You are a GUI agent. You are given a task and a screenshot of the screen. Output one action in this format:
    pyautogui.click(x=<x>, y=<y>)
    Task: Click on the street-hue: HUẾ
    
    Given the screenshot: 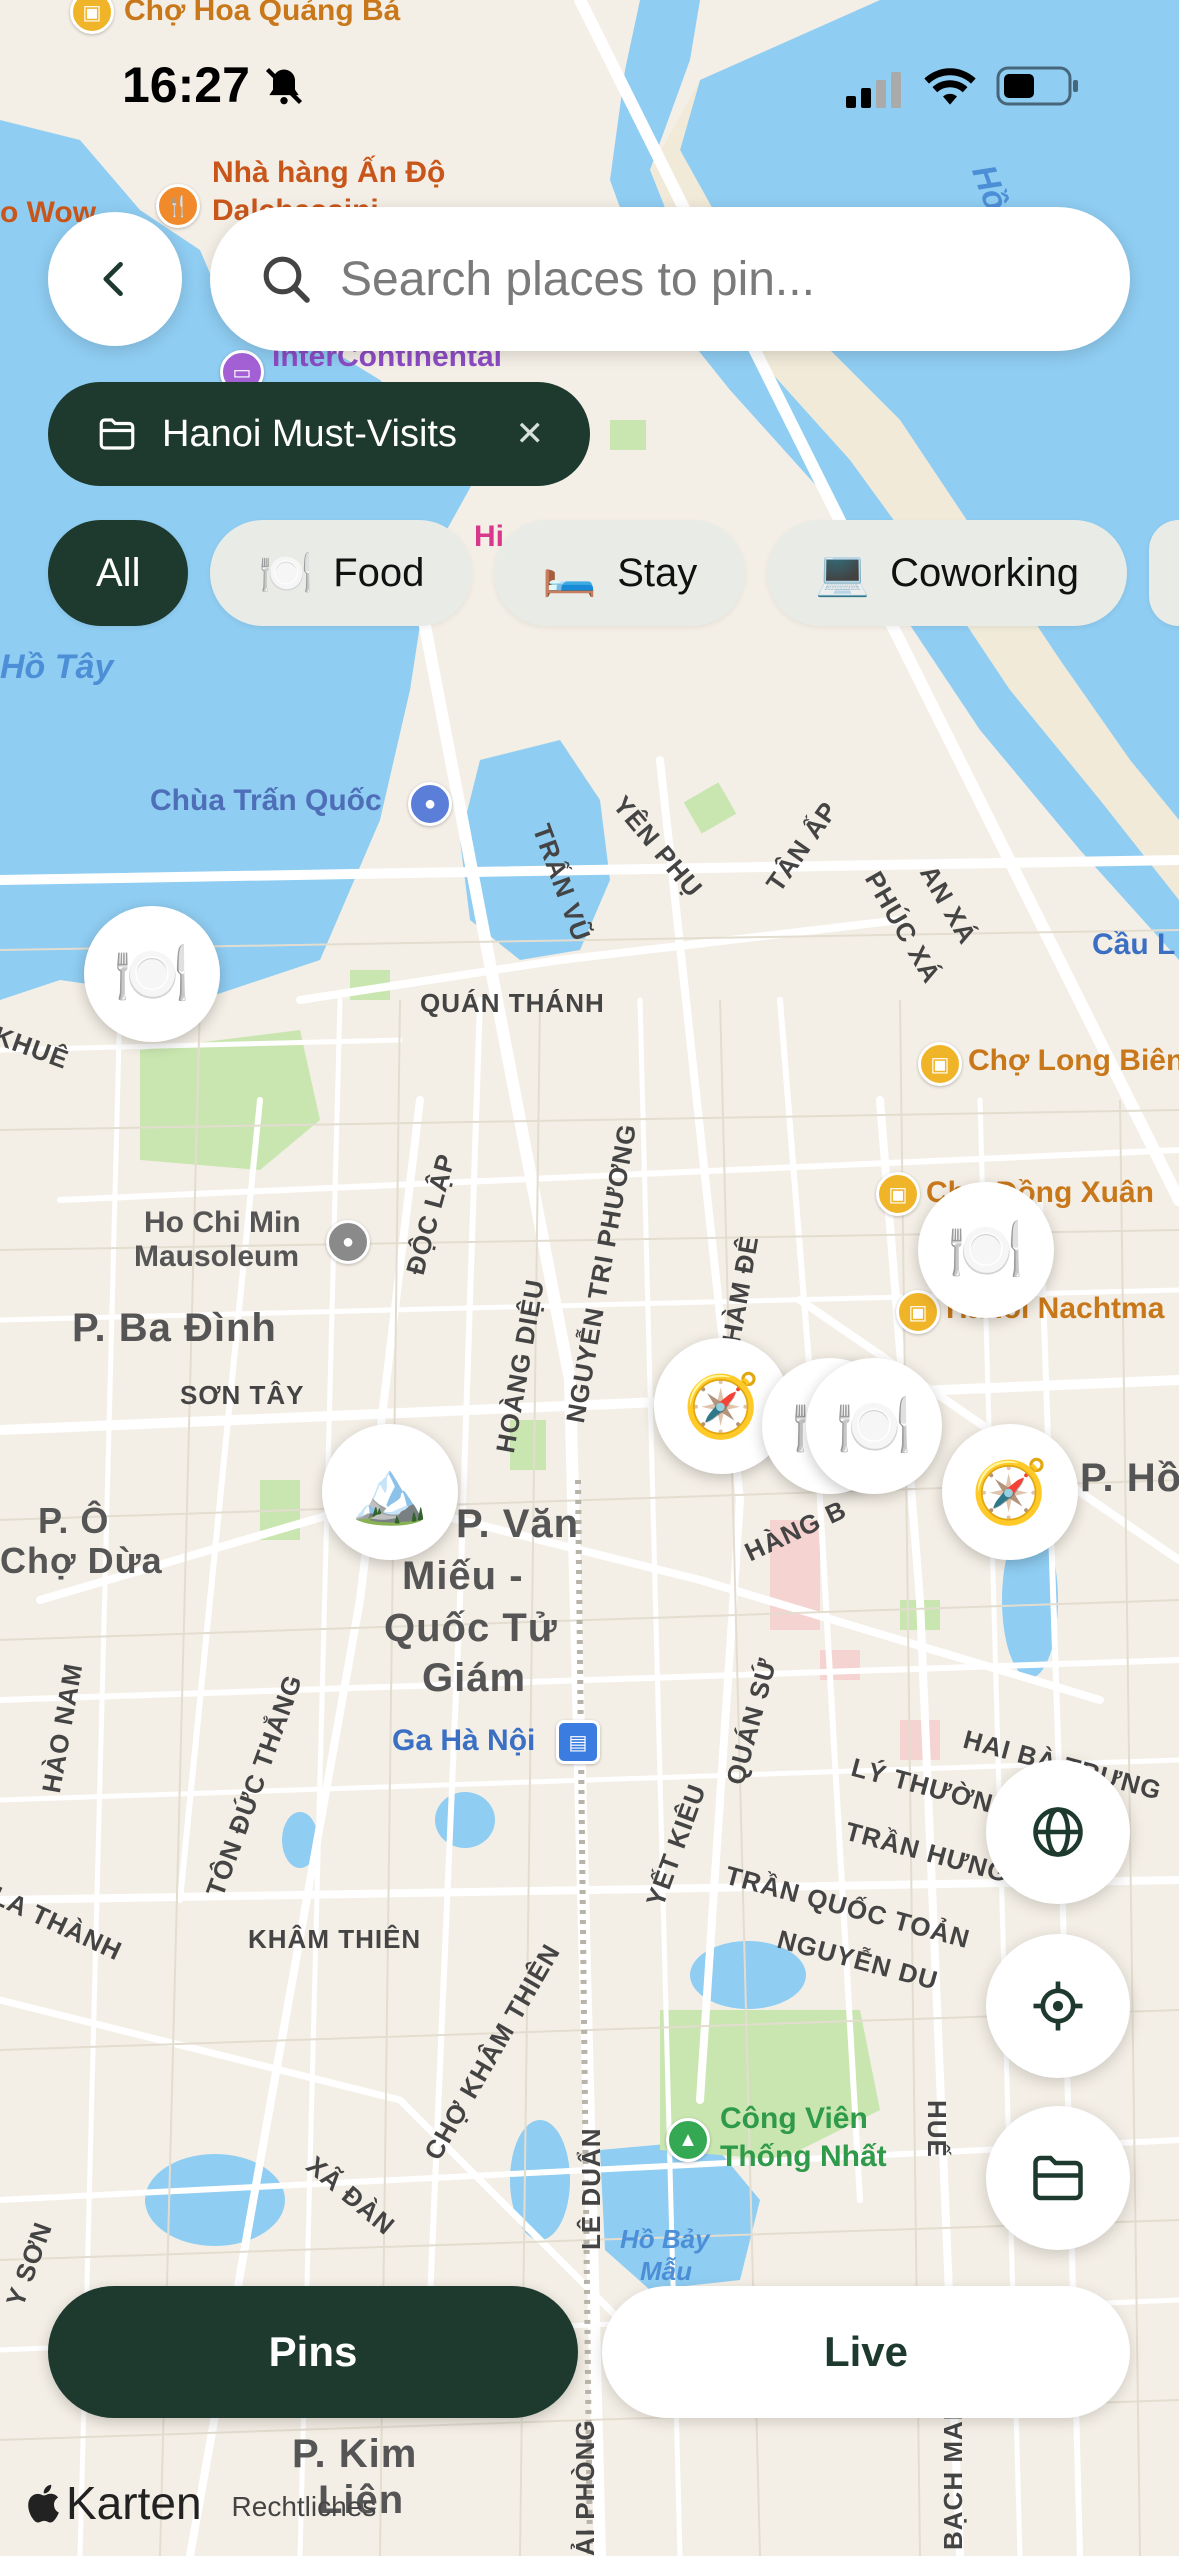 What is the action you would take?
    pyautogui.click(x=937, y=2129)
    